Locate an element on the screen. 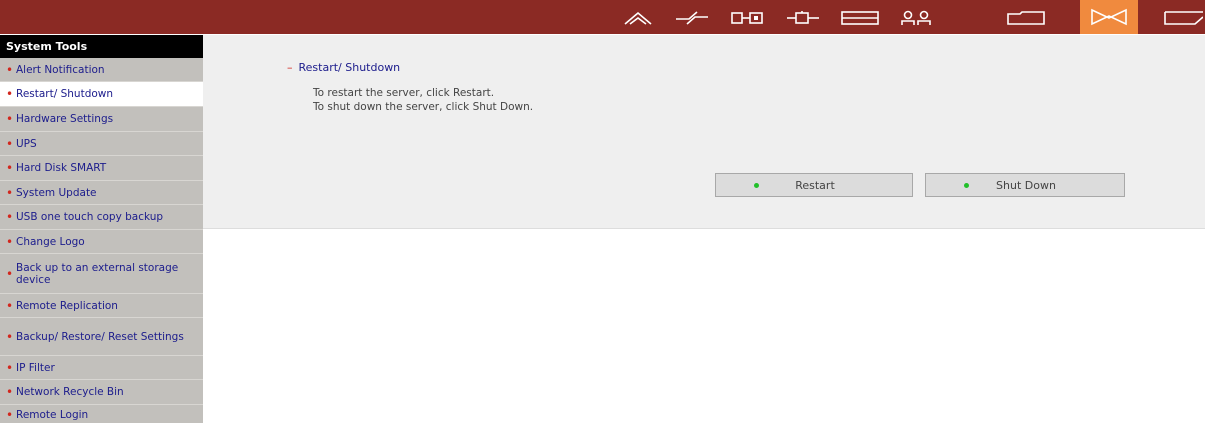 The width and height of the screenshot is (1205, 423). server-icon is located at coordinates (860, 18).